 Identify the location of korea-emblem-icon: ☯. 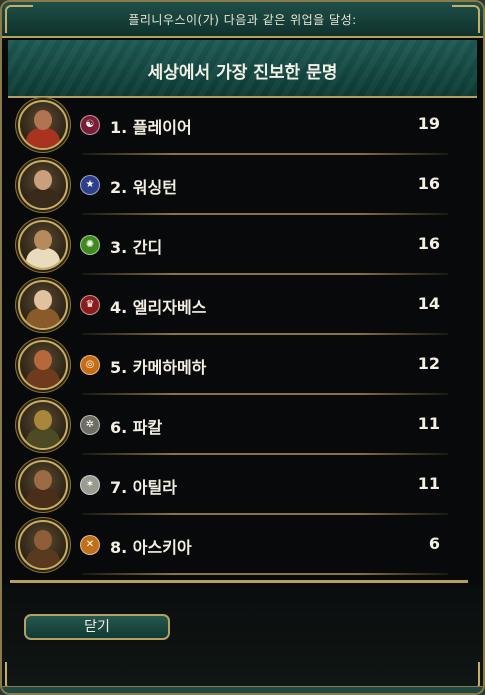
(90, 125).